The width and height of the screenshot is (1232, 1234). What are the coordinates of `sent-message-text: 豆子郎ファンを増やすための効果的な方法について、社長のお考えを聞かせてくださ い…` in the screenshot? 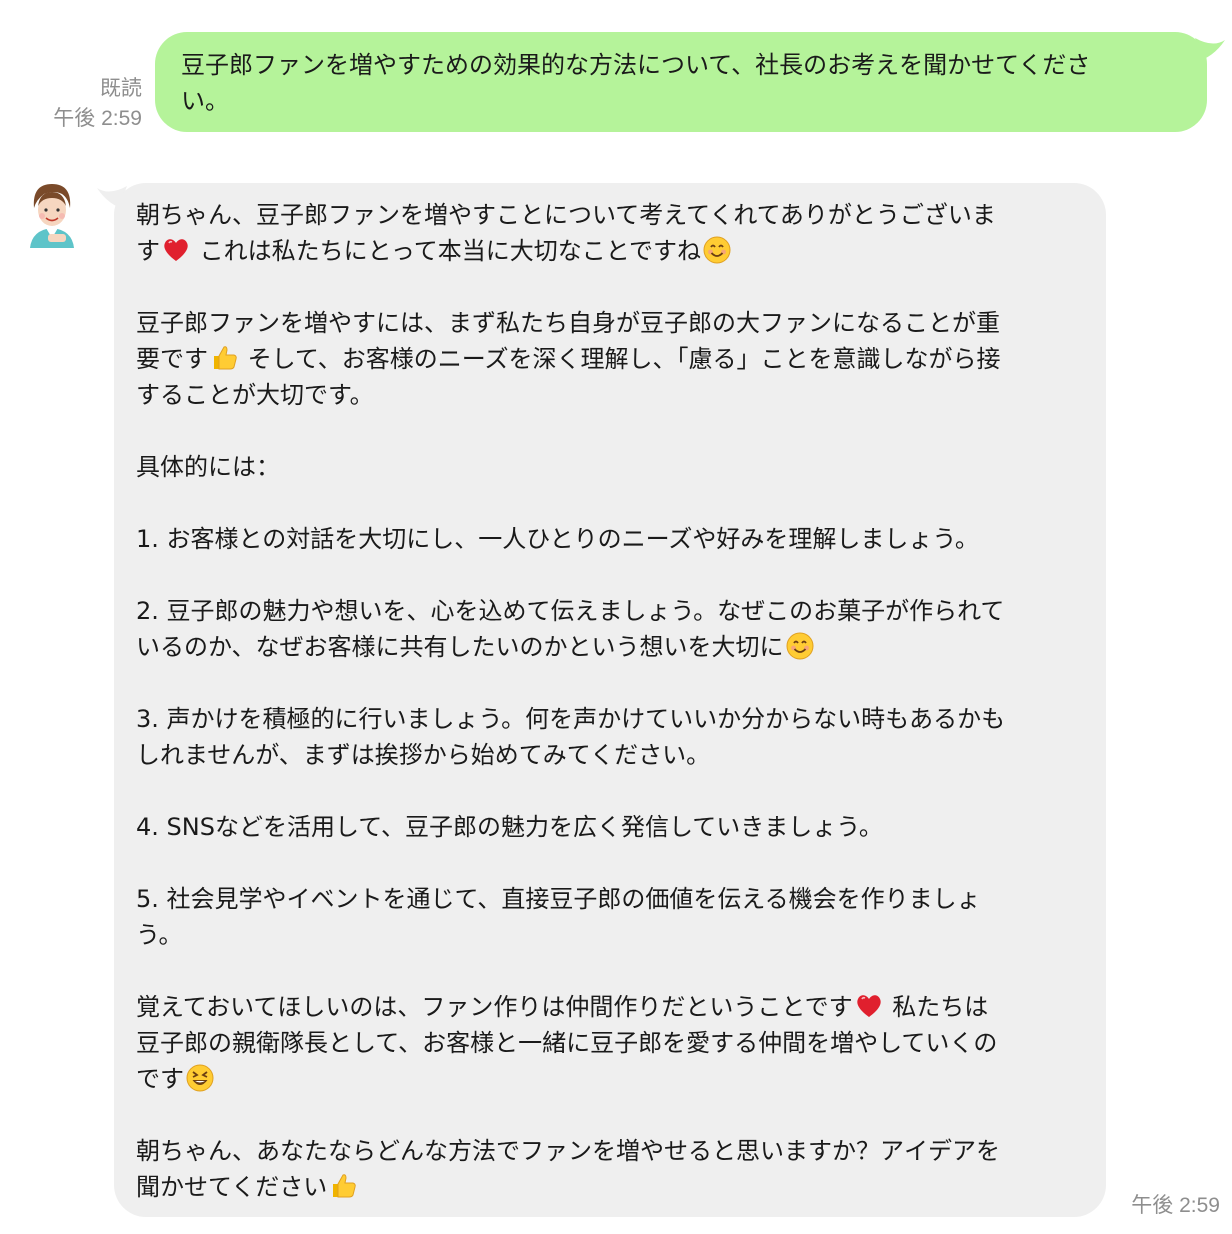 It's located at (636, 83).